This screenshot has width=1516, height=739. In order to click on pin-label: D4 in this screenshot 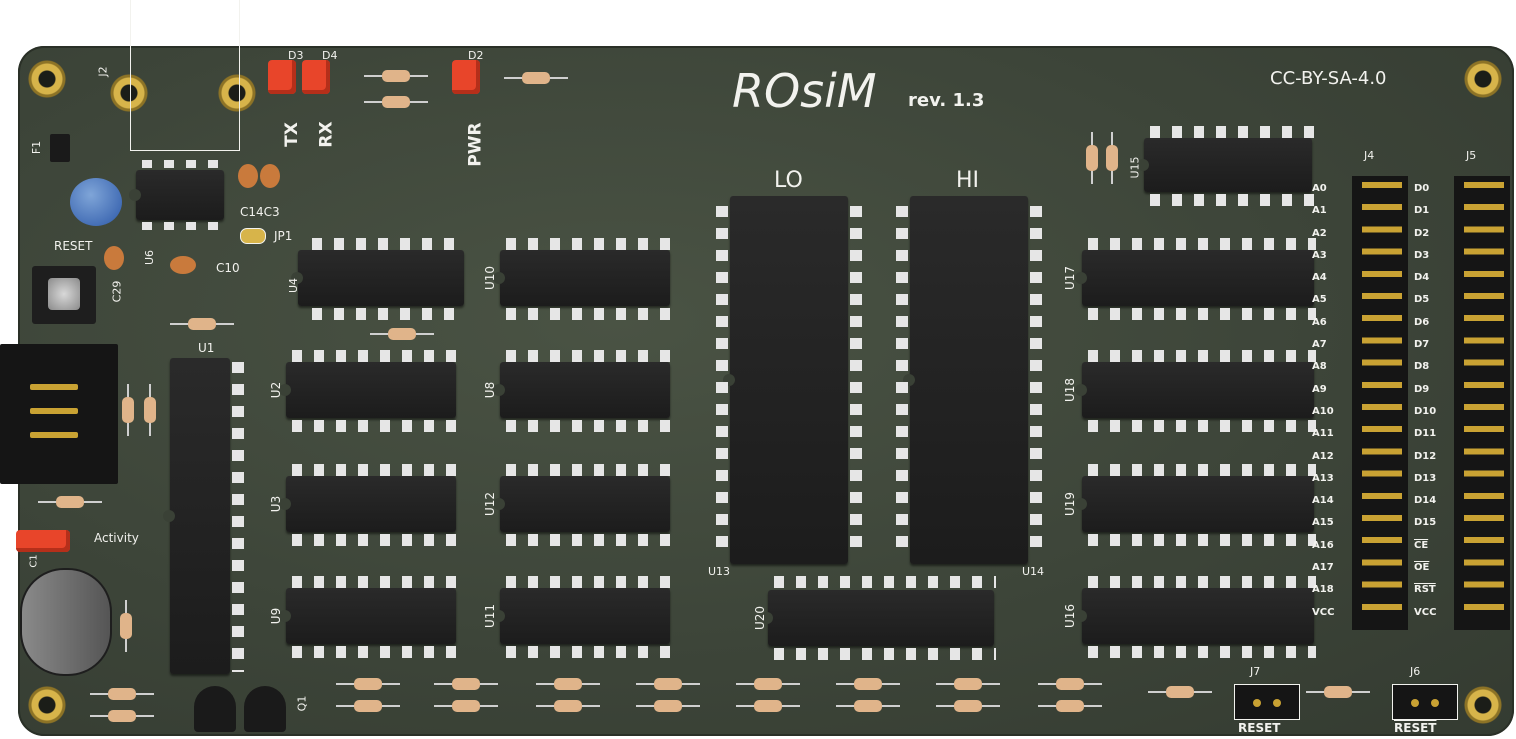, I will do `click(1422, 278)`.